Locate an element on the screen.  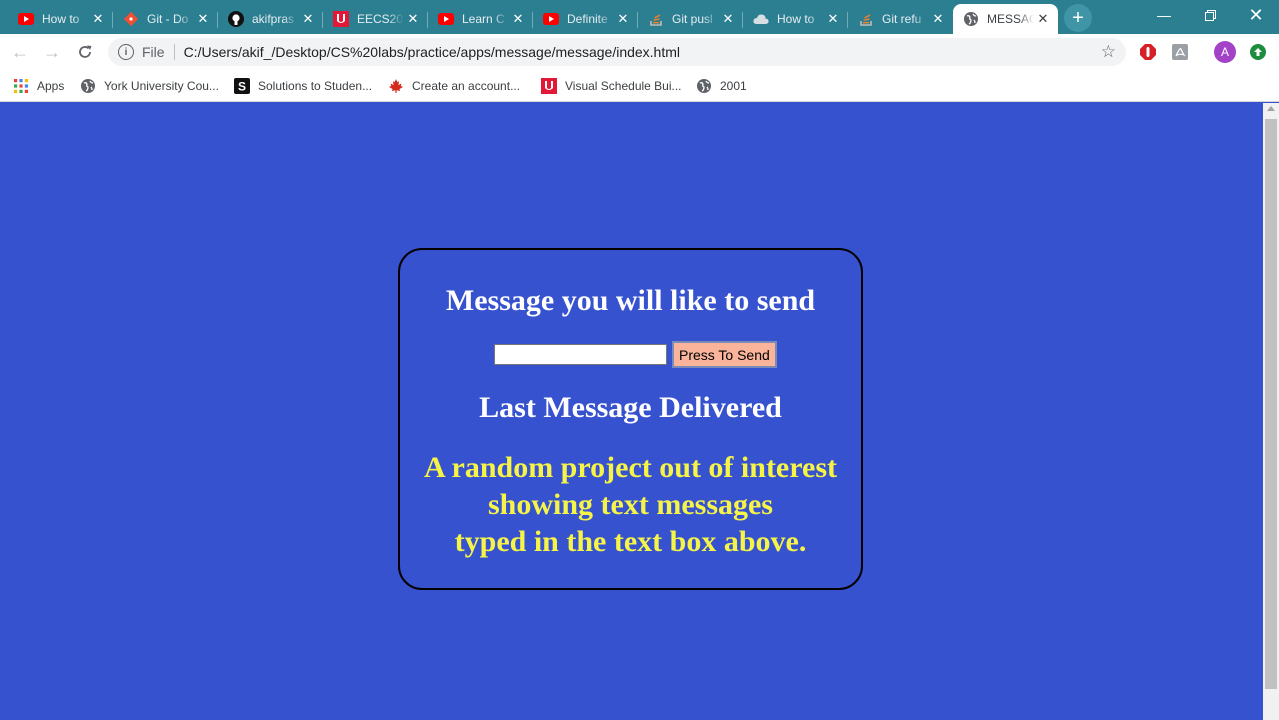
message-input is located at coordinates (580, 354).